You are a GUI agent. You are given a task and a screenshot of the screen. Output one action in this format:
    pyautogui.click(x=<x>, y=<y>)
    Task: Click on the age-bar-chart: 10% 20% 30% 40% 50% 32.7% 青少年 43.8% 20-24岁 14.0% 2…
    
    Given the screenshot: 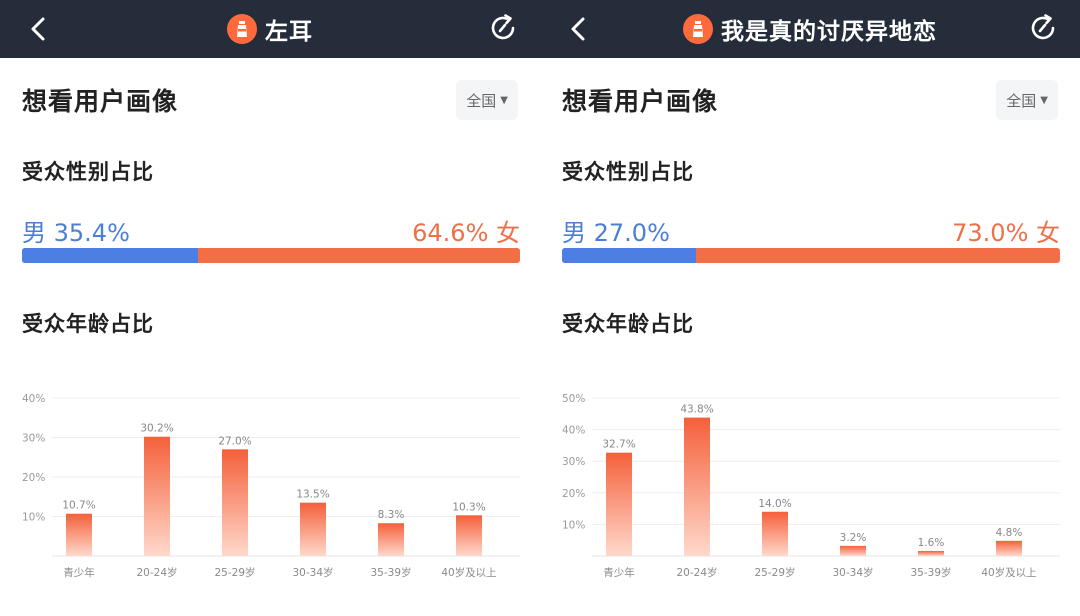 What is the action you would take?
    pyautogui.click(x=811, y=486)
    